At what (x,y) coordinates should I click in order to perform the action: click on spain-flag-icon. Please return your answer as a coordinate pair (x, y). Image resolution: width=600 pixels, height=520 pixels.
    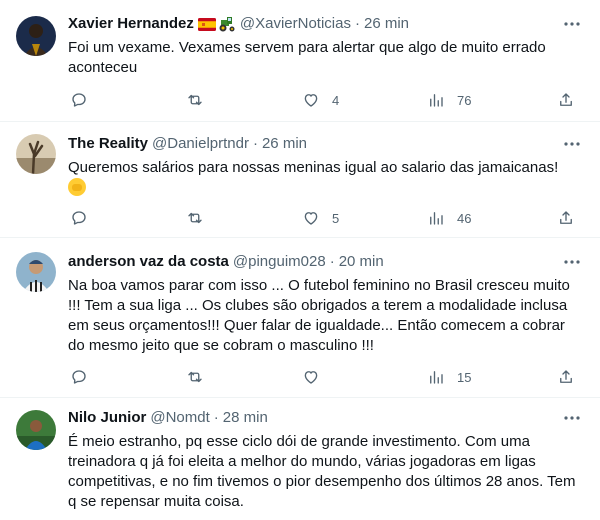
    Looking at the image, I should click on (206, 24).